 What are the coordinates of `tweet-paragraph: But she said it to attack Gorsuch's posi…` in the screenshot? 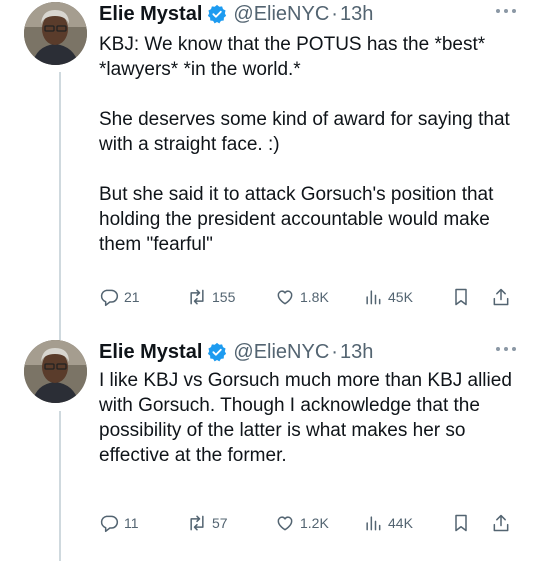 It's located at (296, 219).